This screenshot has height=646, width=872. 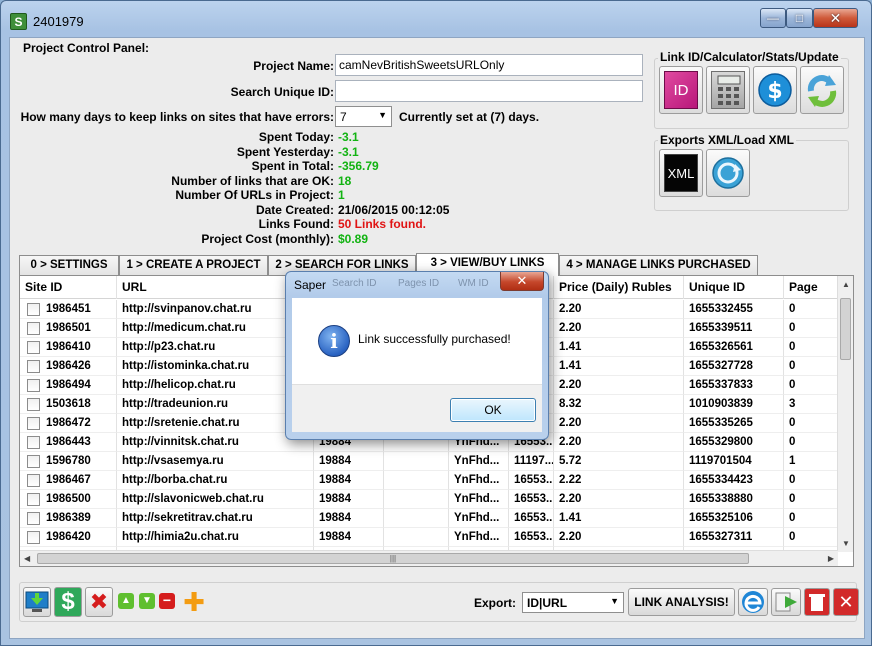 What do you see at coordinates (37, 602) in the screenshot?
I see `import-button` at bounding box center [37, 602].